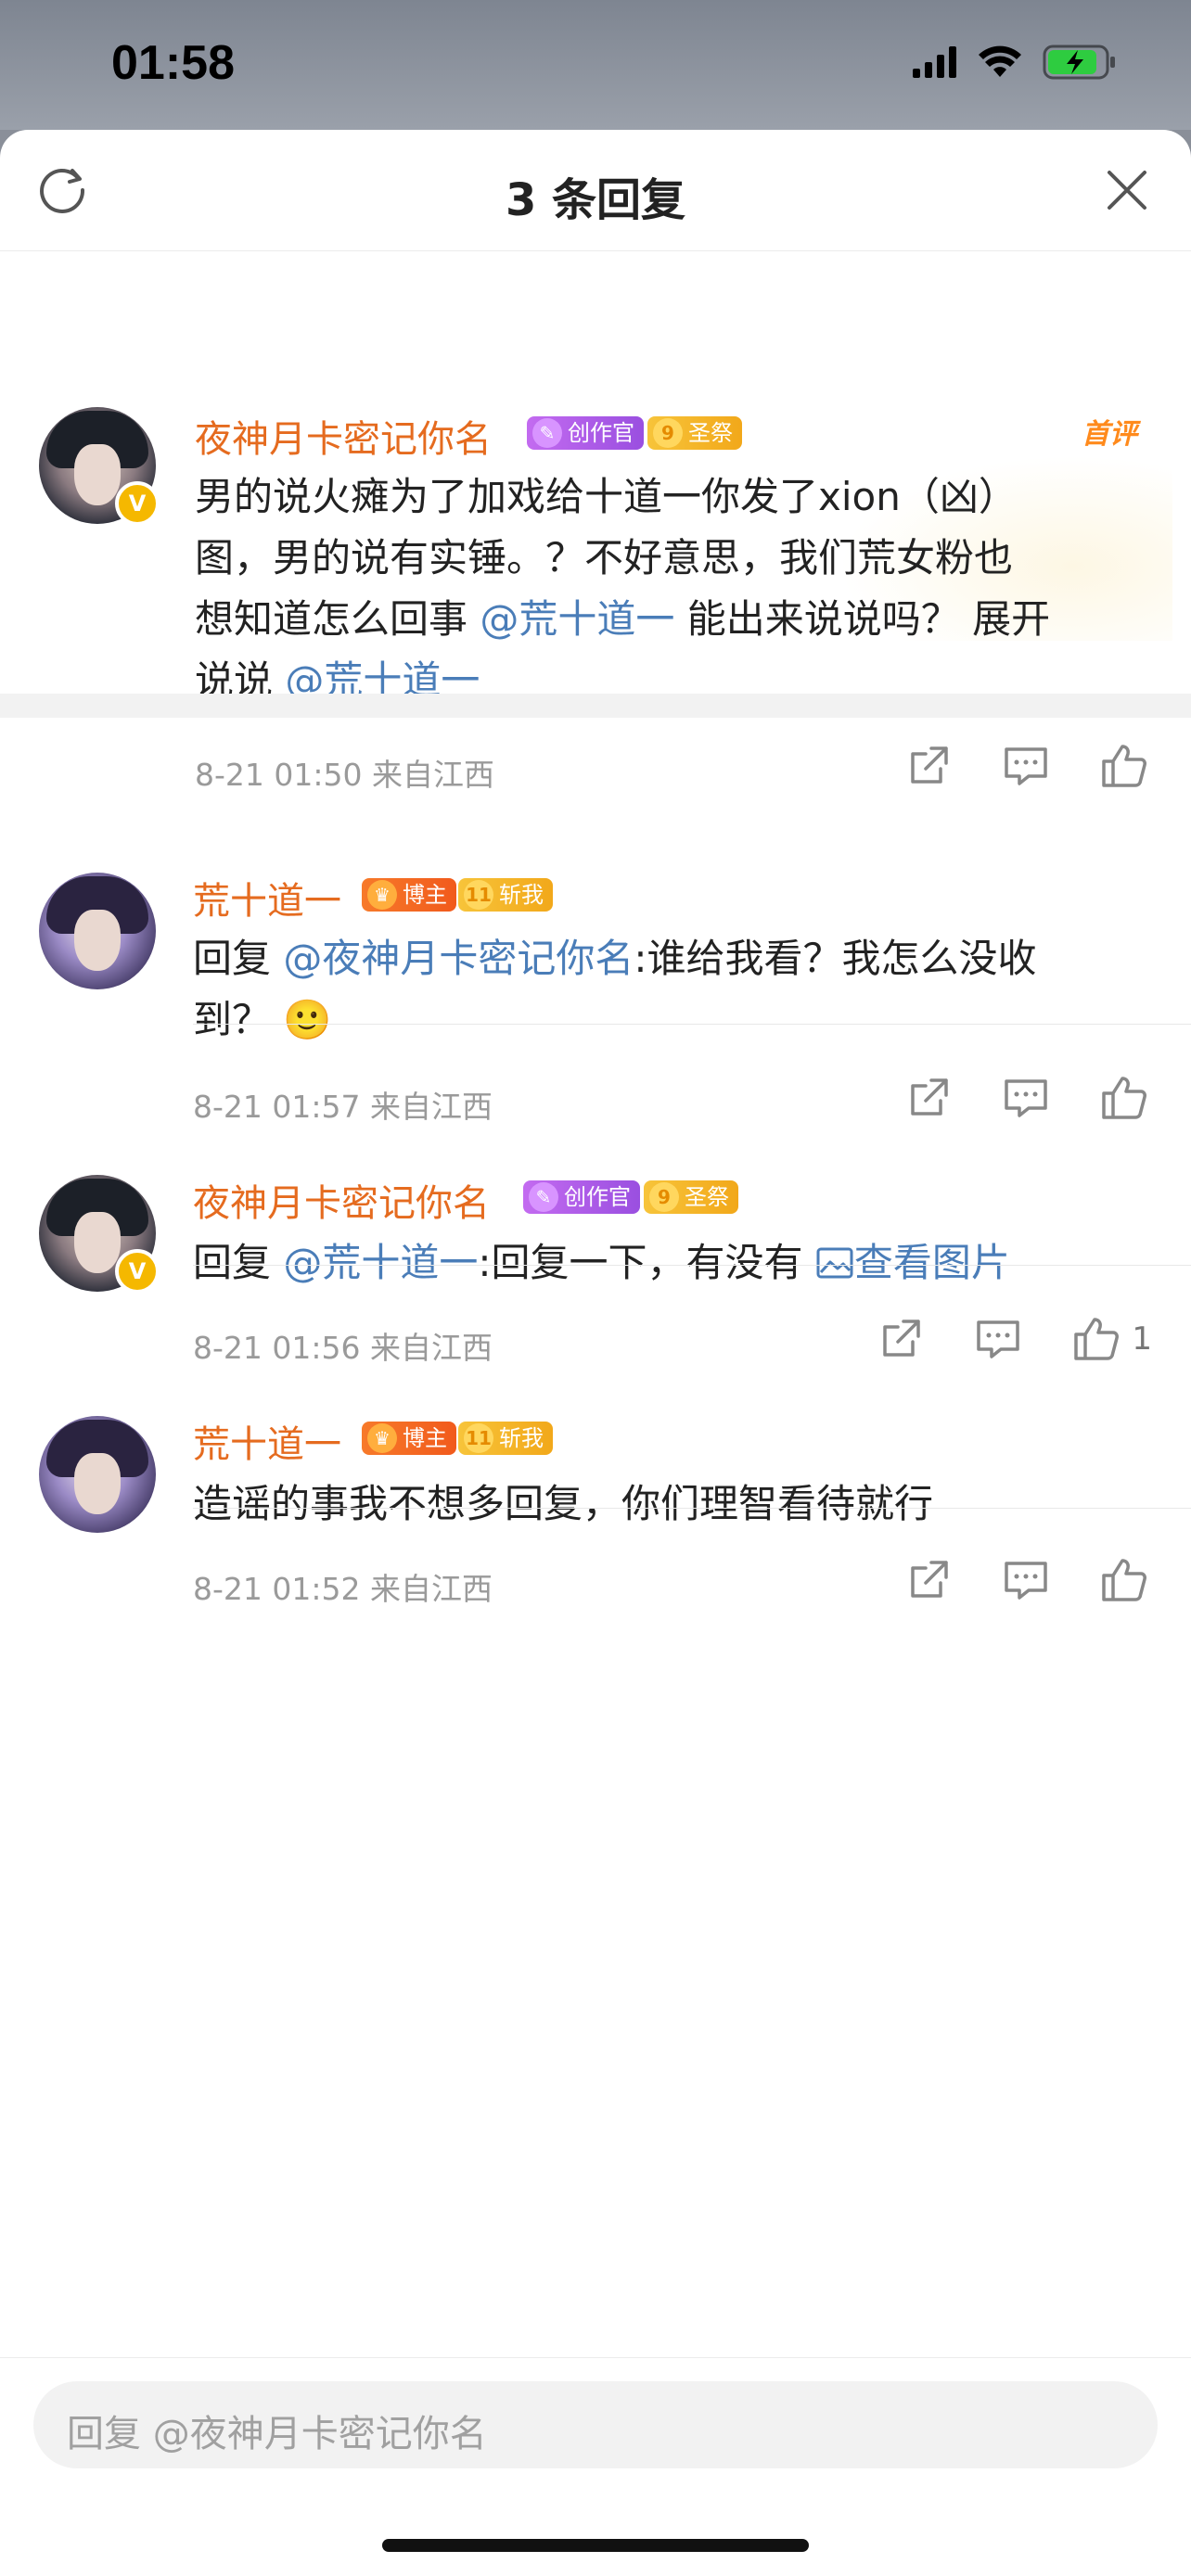 This screenshot has height=2576, width=1191. What do you see at coordinates (277, 1589) in the screenshot?
I see `comment-time: 8-21 01:52` at bounding box center [277, 1589].